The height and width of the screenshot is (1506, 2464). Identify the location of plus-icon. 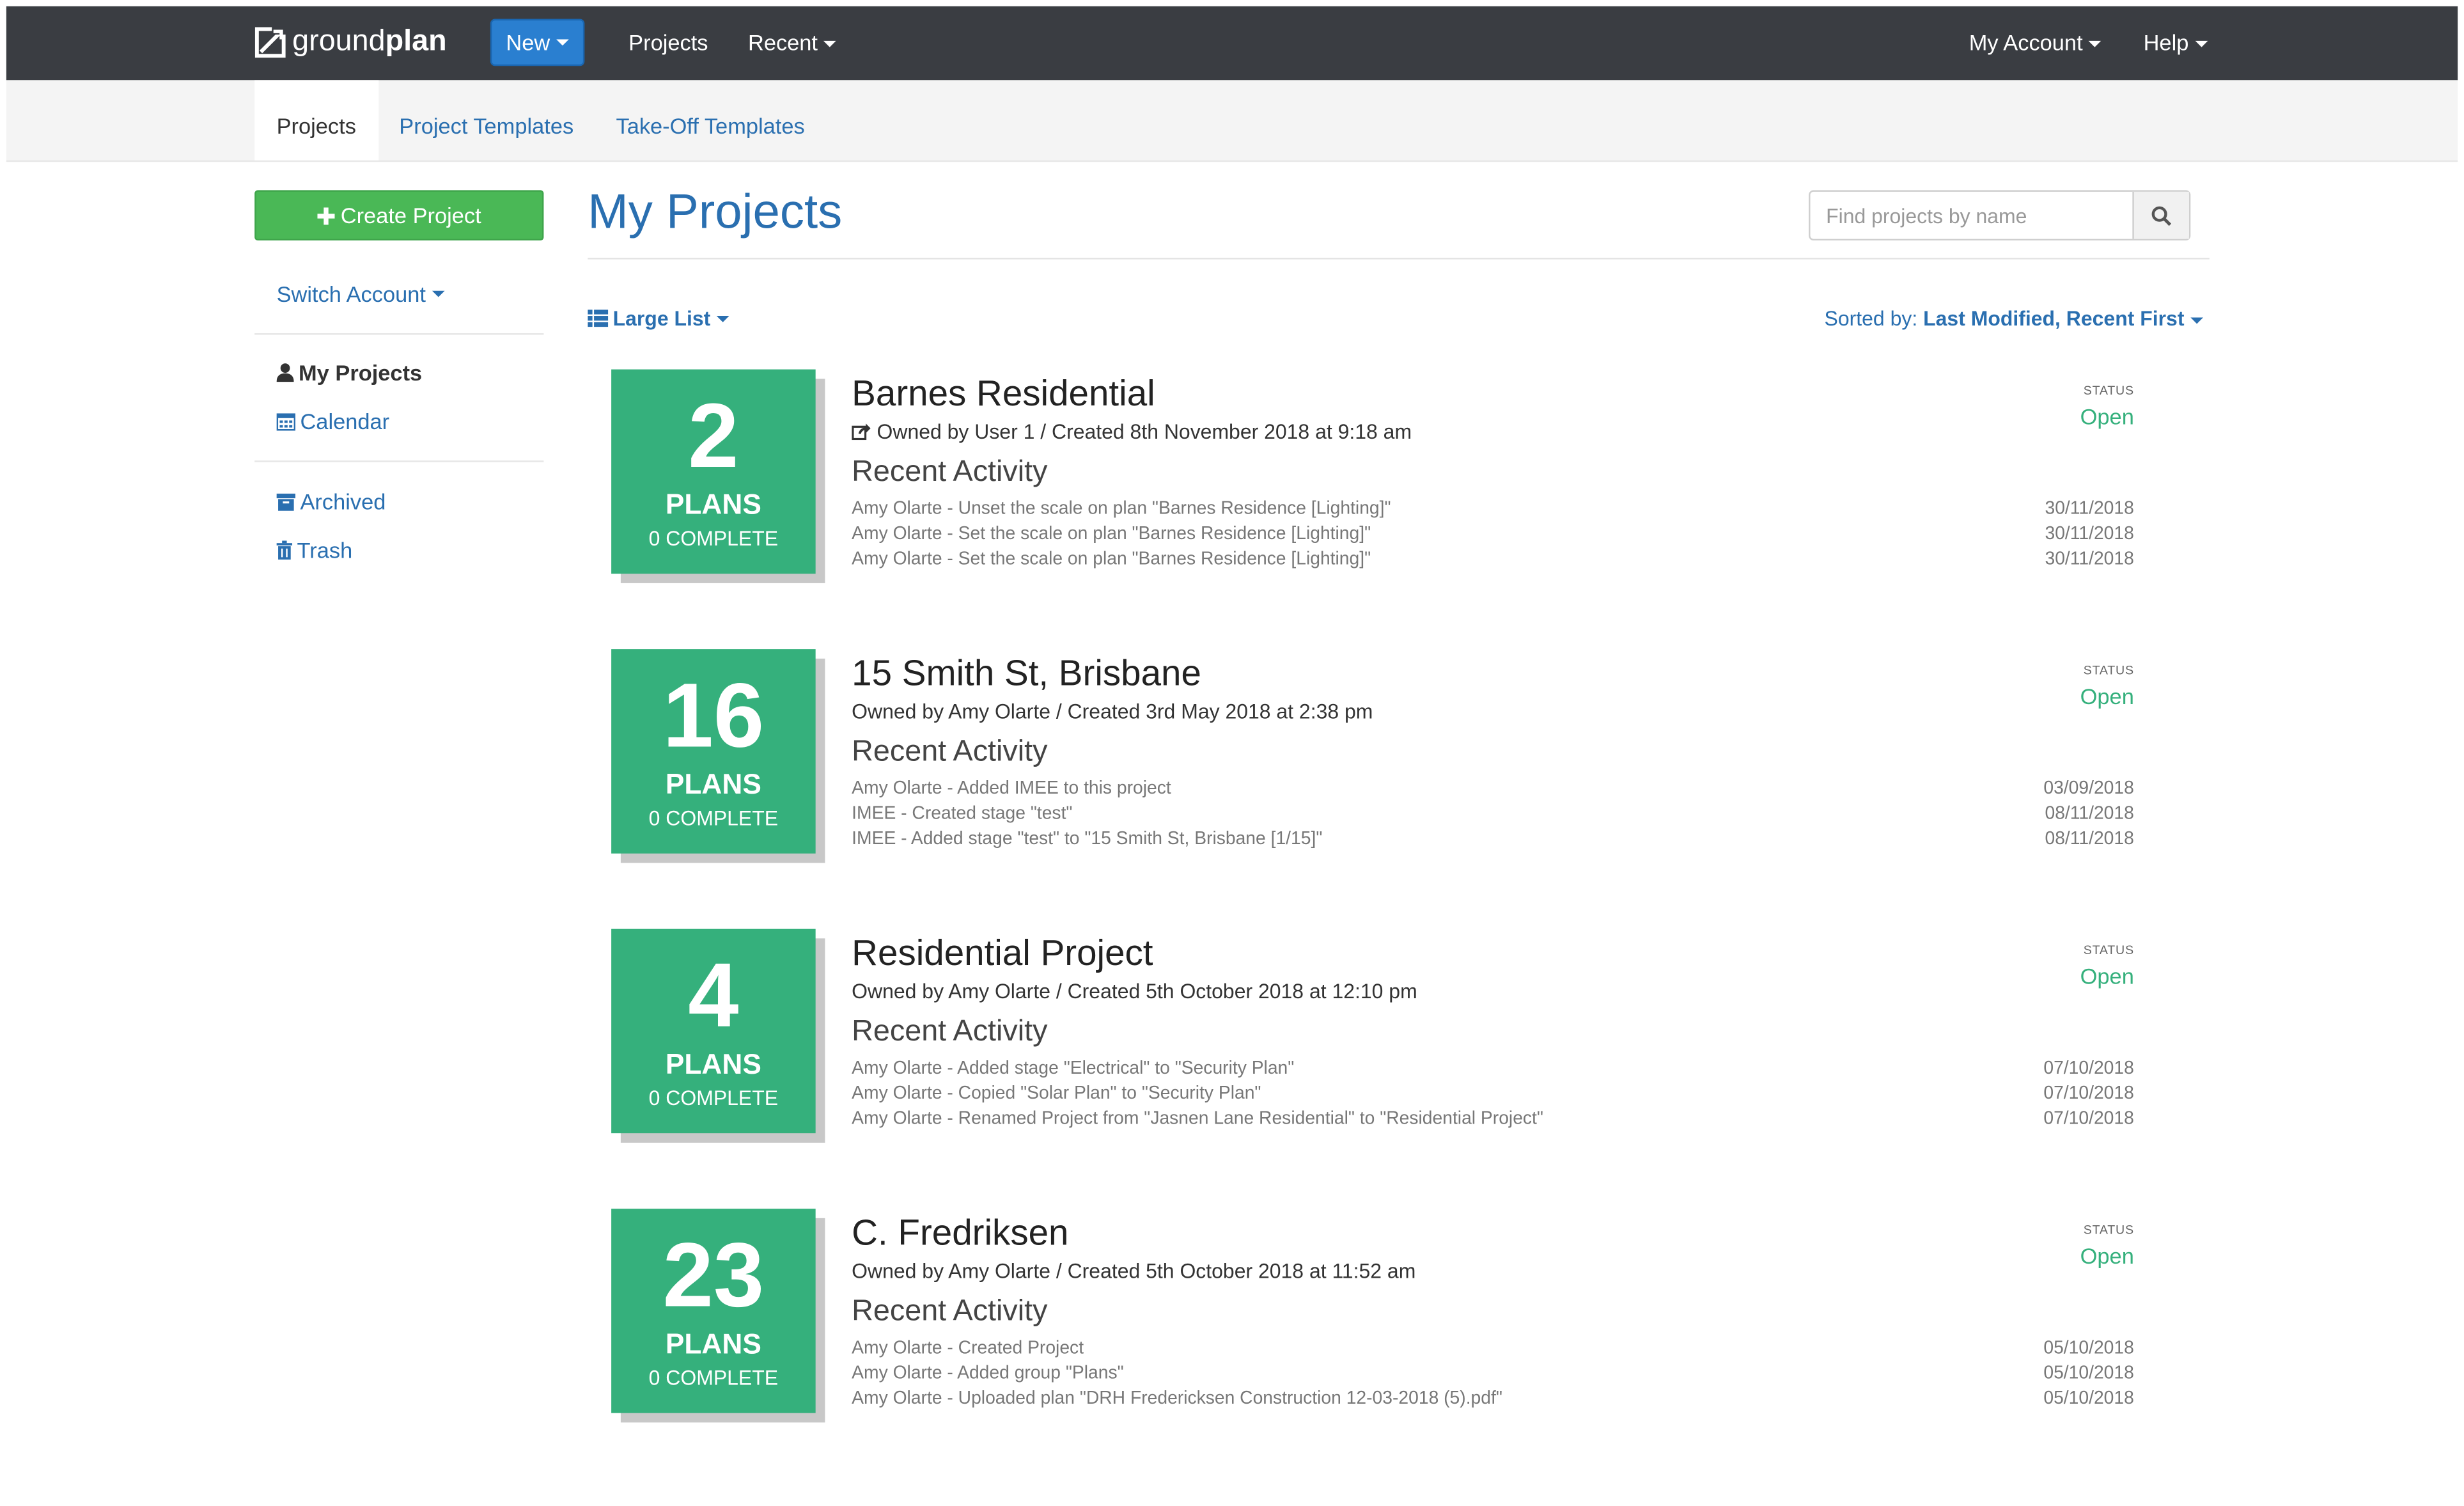
(325, 215).